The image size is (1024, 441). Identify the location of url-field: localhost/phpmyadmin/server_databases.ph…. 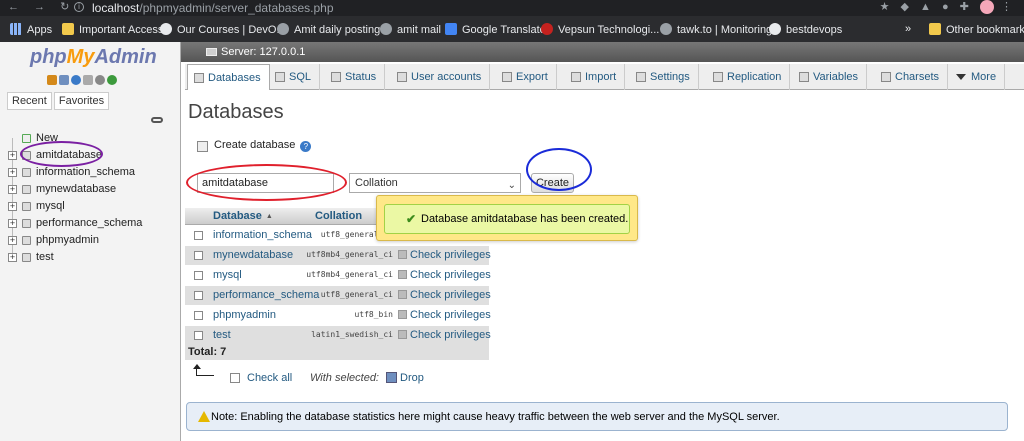
(213, 8).